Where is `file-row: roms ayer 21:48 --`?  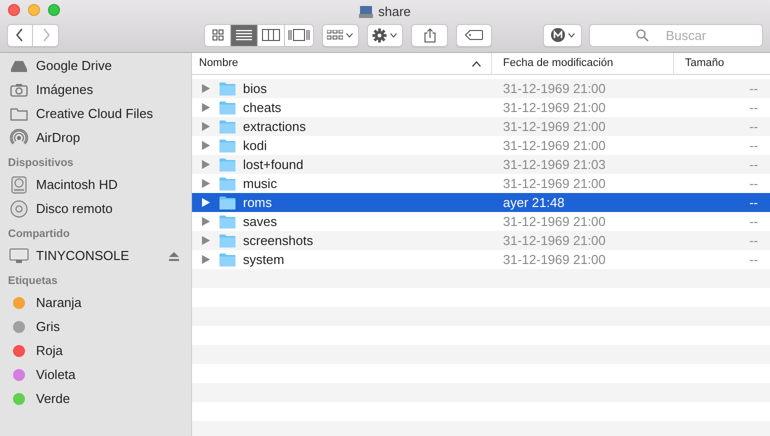 file-row: roms ayer 21:48 -- is located at coordinates (481, 202).